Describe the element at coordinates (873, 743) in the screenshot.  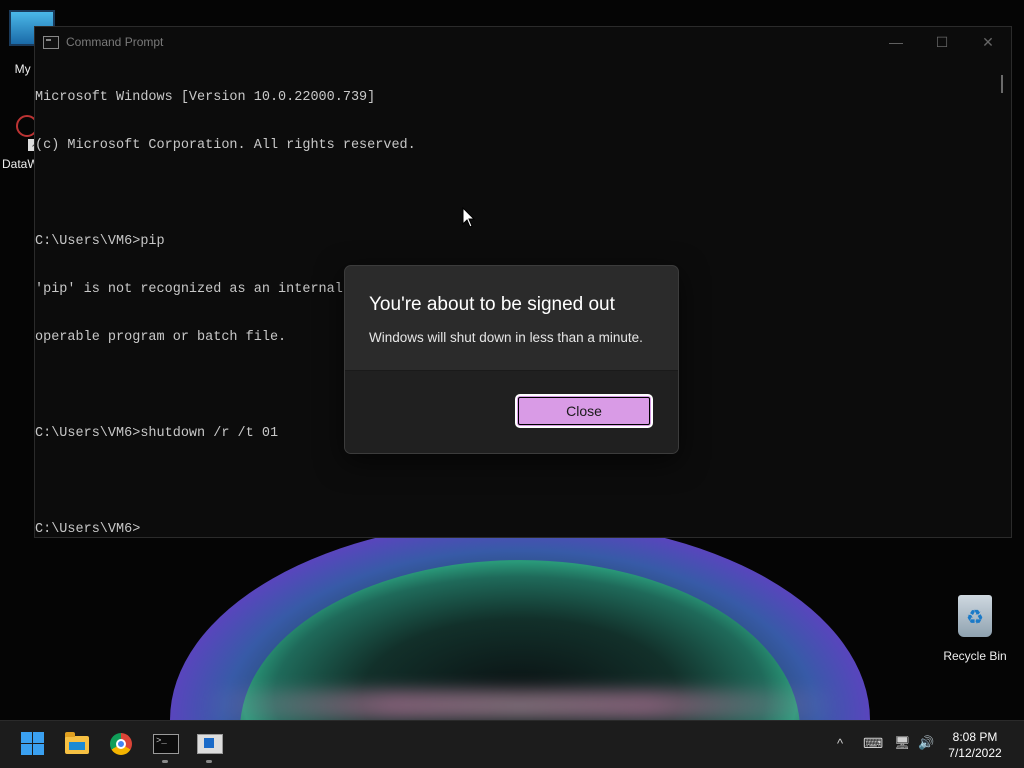
I see `keyboard-icon: ⌨` at that location.